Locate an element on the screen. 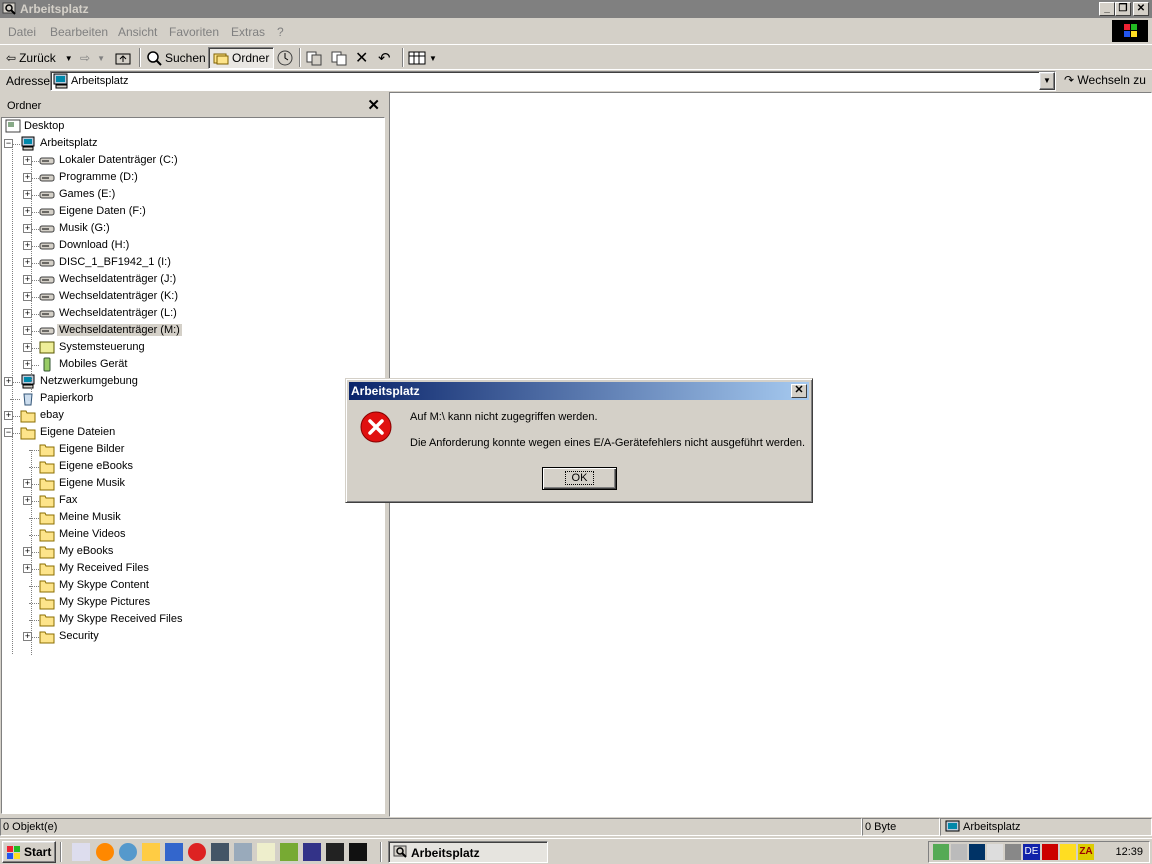 Image resolution: width=1152 pixels, height=864 pixels. tree-item: + My eBooks is located at coordinates (192, 552).